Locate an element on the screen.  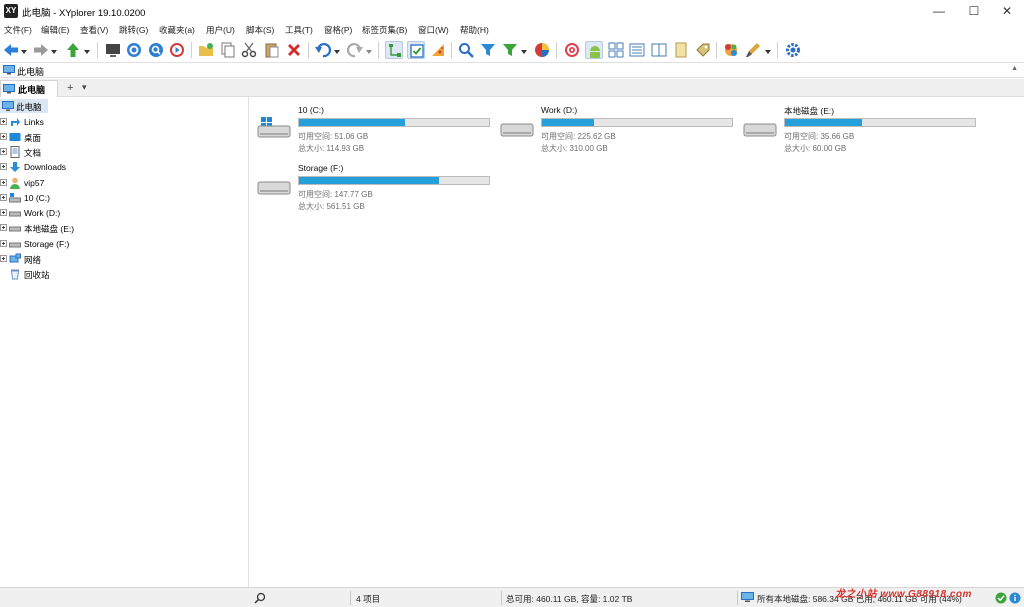
drive-icon is located at coordinates (274, 188).